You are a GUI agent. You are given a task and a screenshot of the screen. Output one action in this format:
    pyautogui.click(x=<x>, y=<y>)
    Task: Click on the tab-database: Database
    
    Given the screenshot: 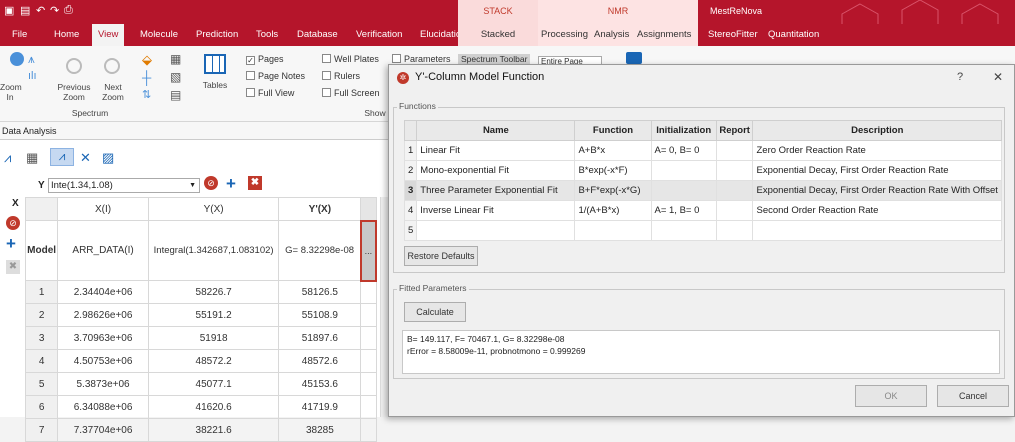 What is the action you would take?
    pyautogui.click(x=317, y=35)
    